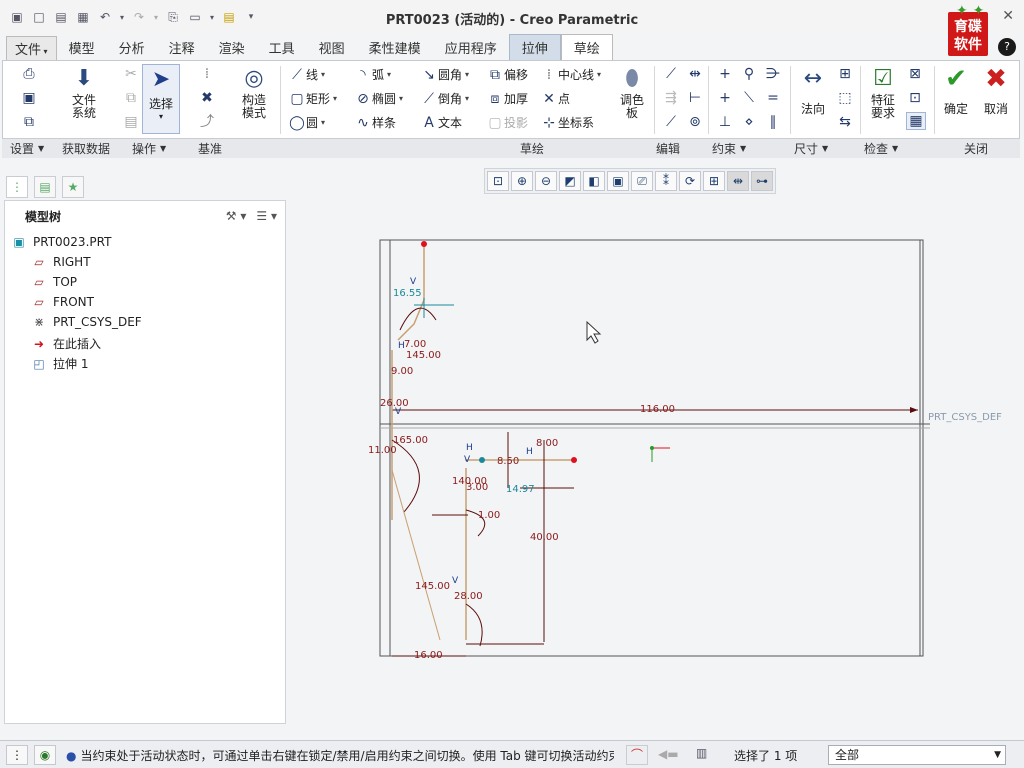  Describe the element at coordinates (182, 47) in the screenshot. I see `tab-3: 注释` at that location.